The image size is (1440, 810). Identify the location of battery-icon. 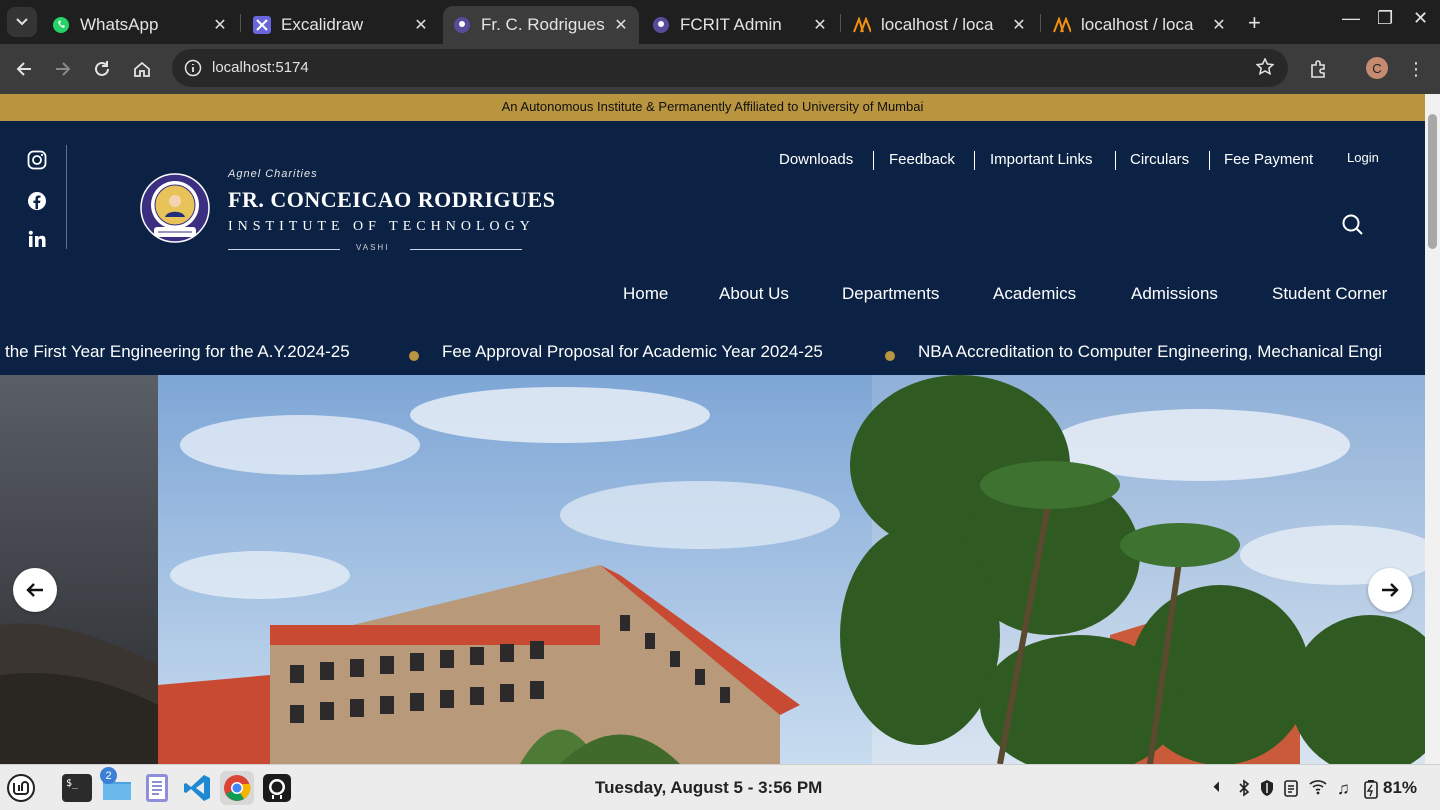
(1371, 791).